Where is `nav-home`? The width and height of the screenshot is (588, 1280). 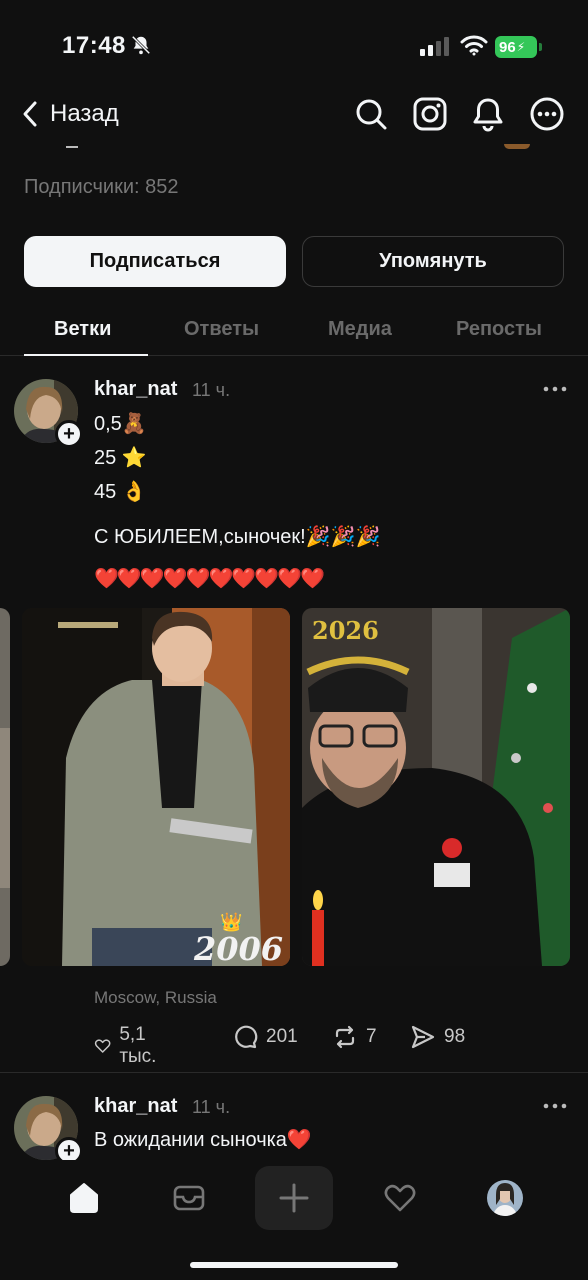 nav-home is located at coordinates (84, 1198).